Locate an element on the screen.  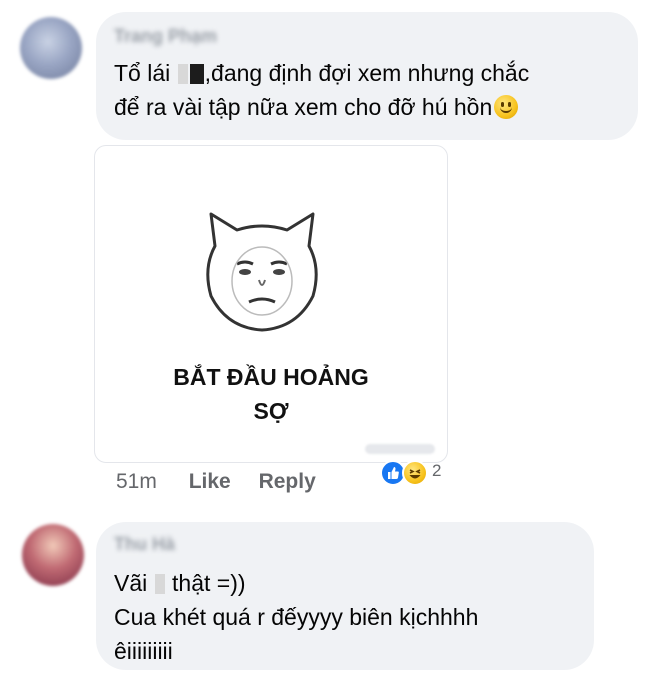
cat-face-sticker-icon is located at coordinates (262, 272).